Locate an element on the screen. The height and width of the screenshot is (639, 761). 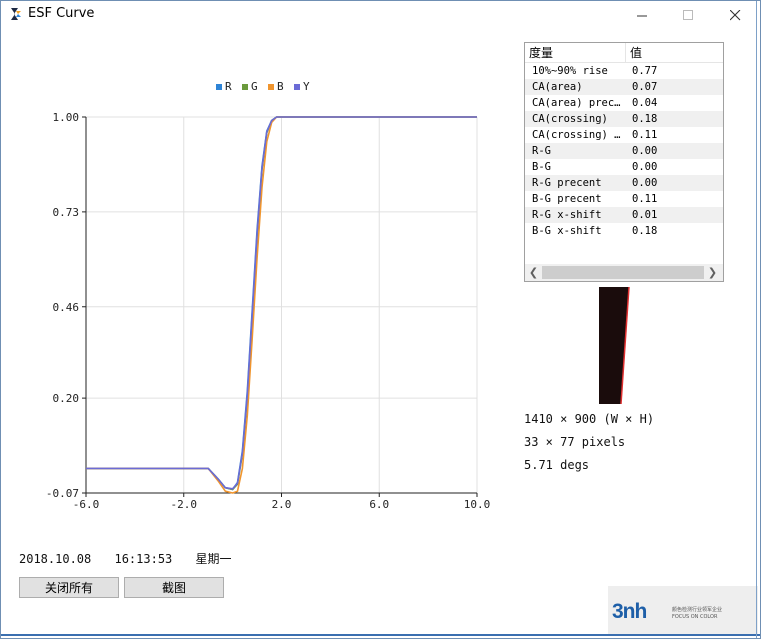
metric-name-cell: R-G precent is located at coordinates (567, 183).